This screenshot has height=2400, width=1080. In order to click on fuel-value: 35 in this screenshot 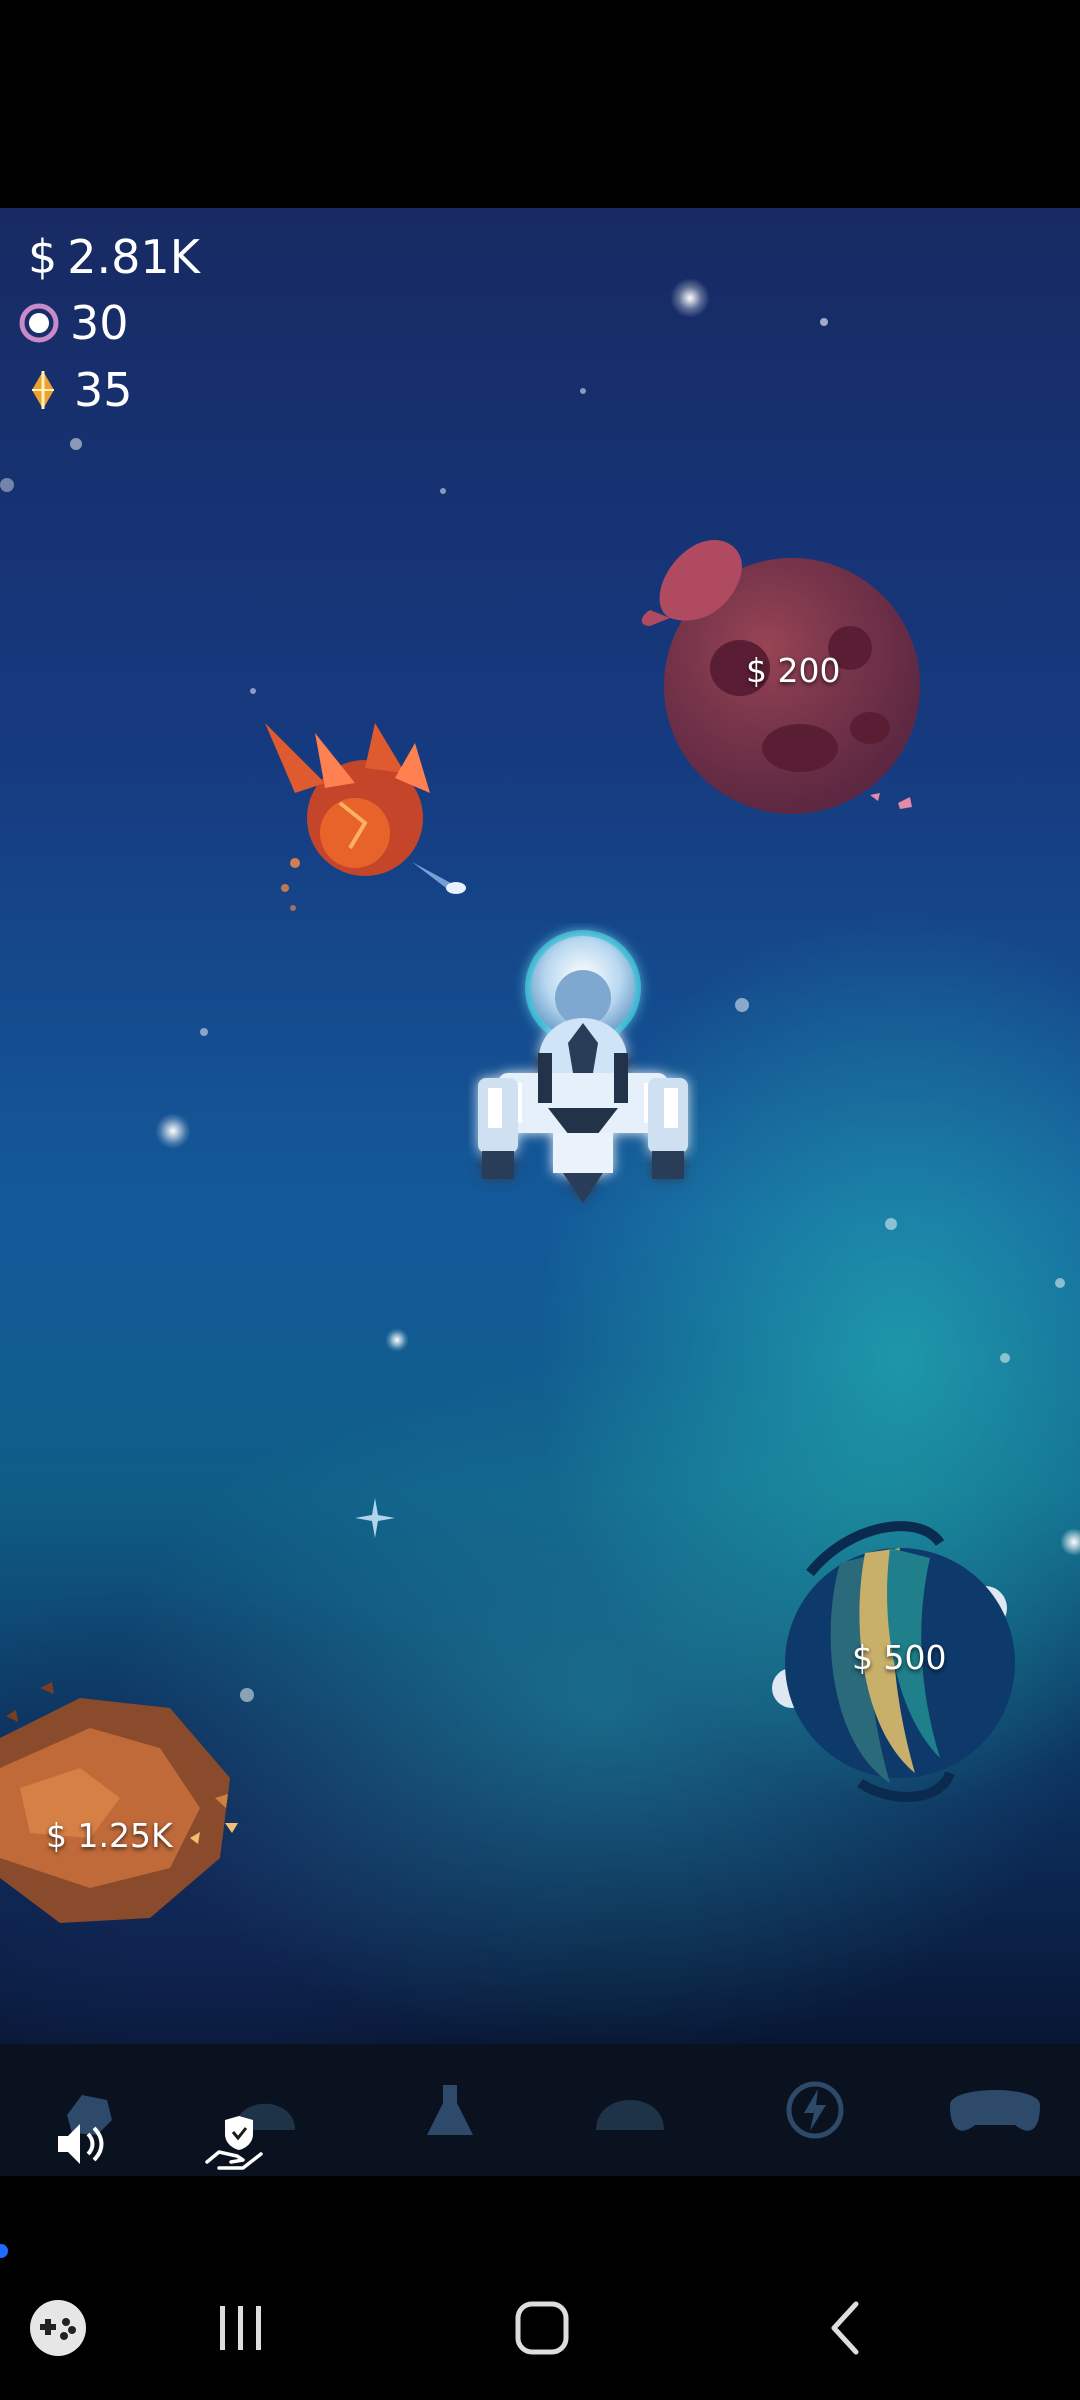, I will do `click(103, 390)`.